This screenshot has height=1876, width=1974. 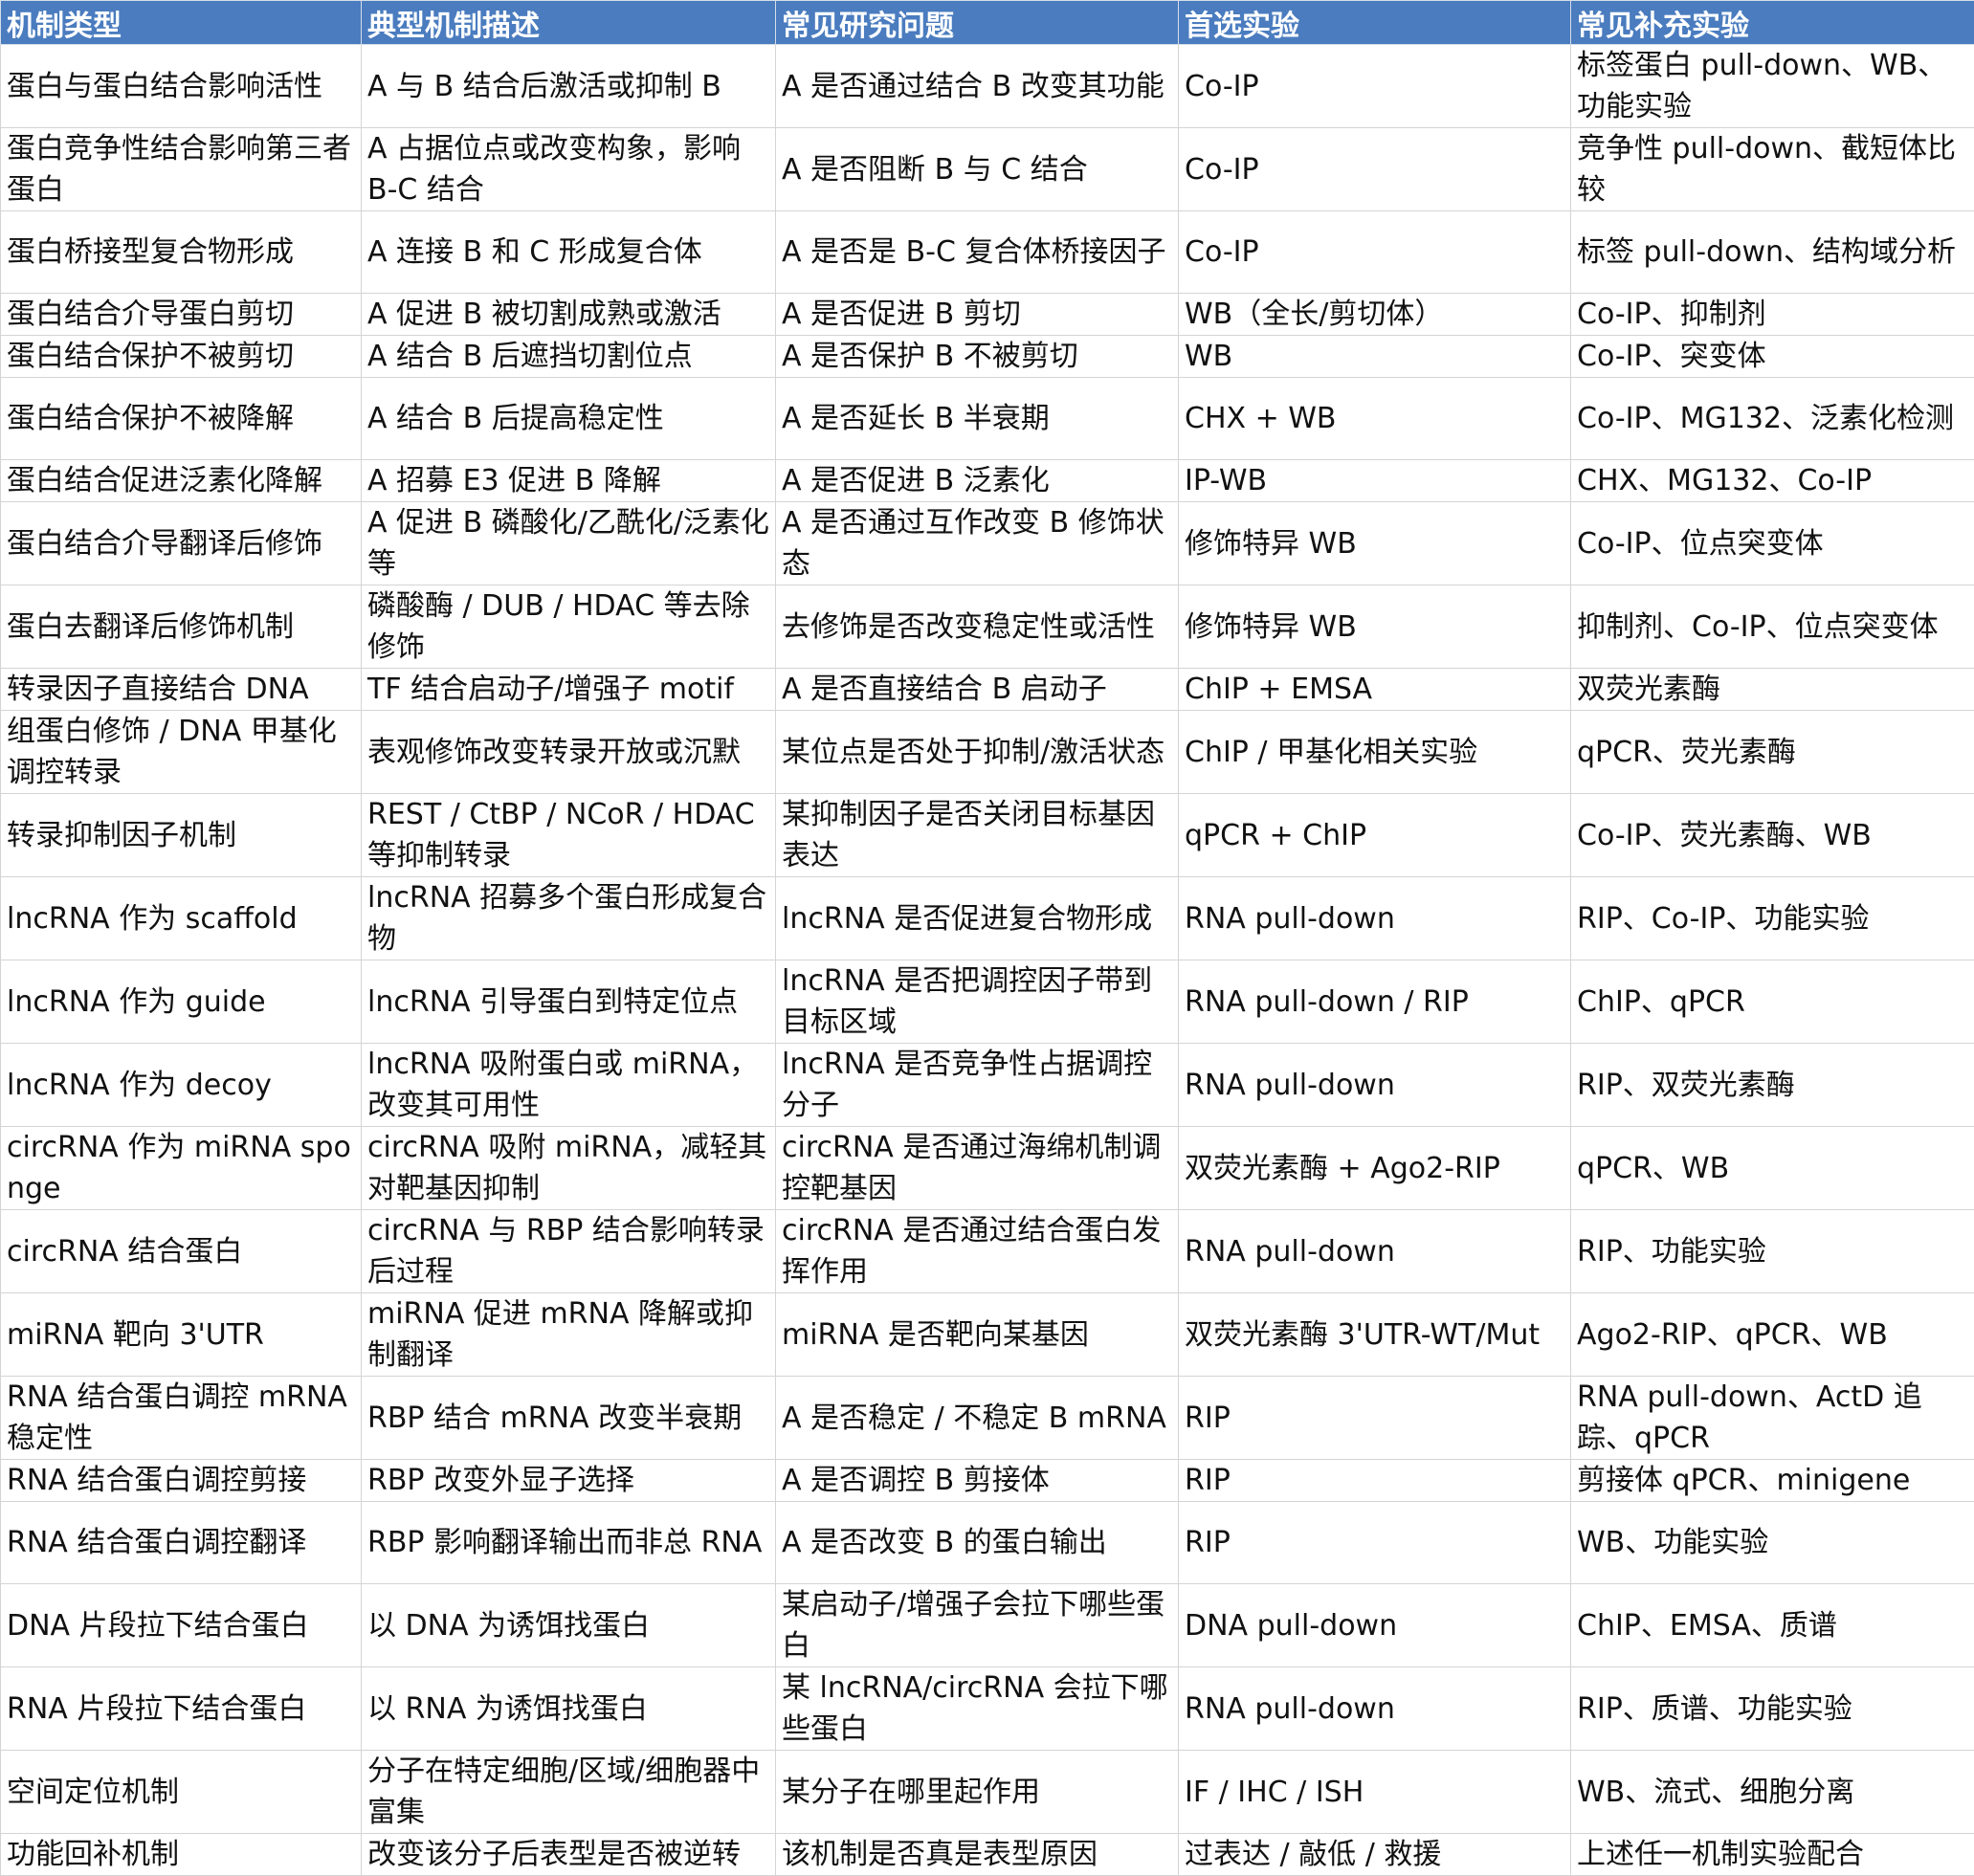 What do you see at coordinates (977, 23) in the screenshot?
I see `header-research-question: 常见研究问题` at bounding box center [977, 23].